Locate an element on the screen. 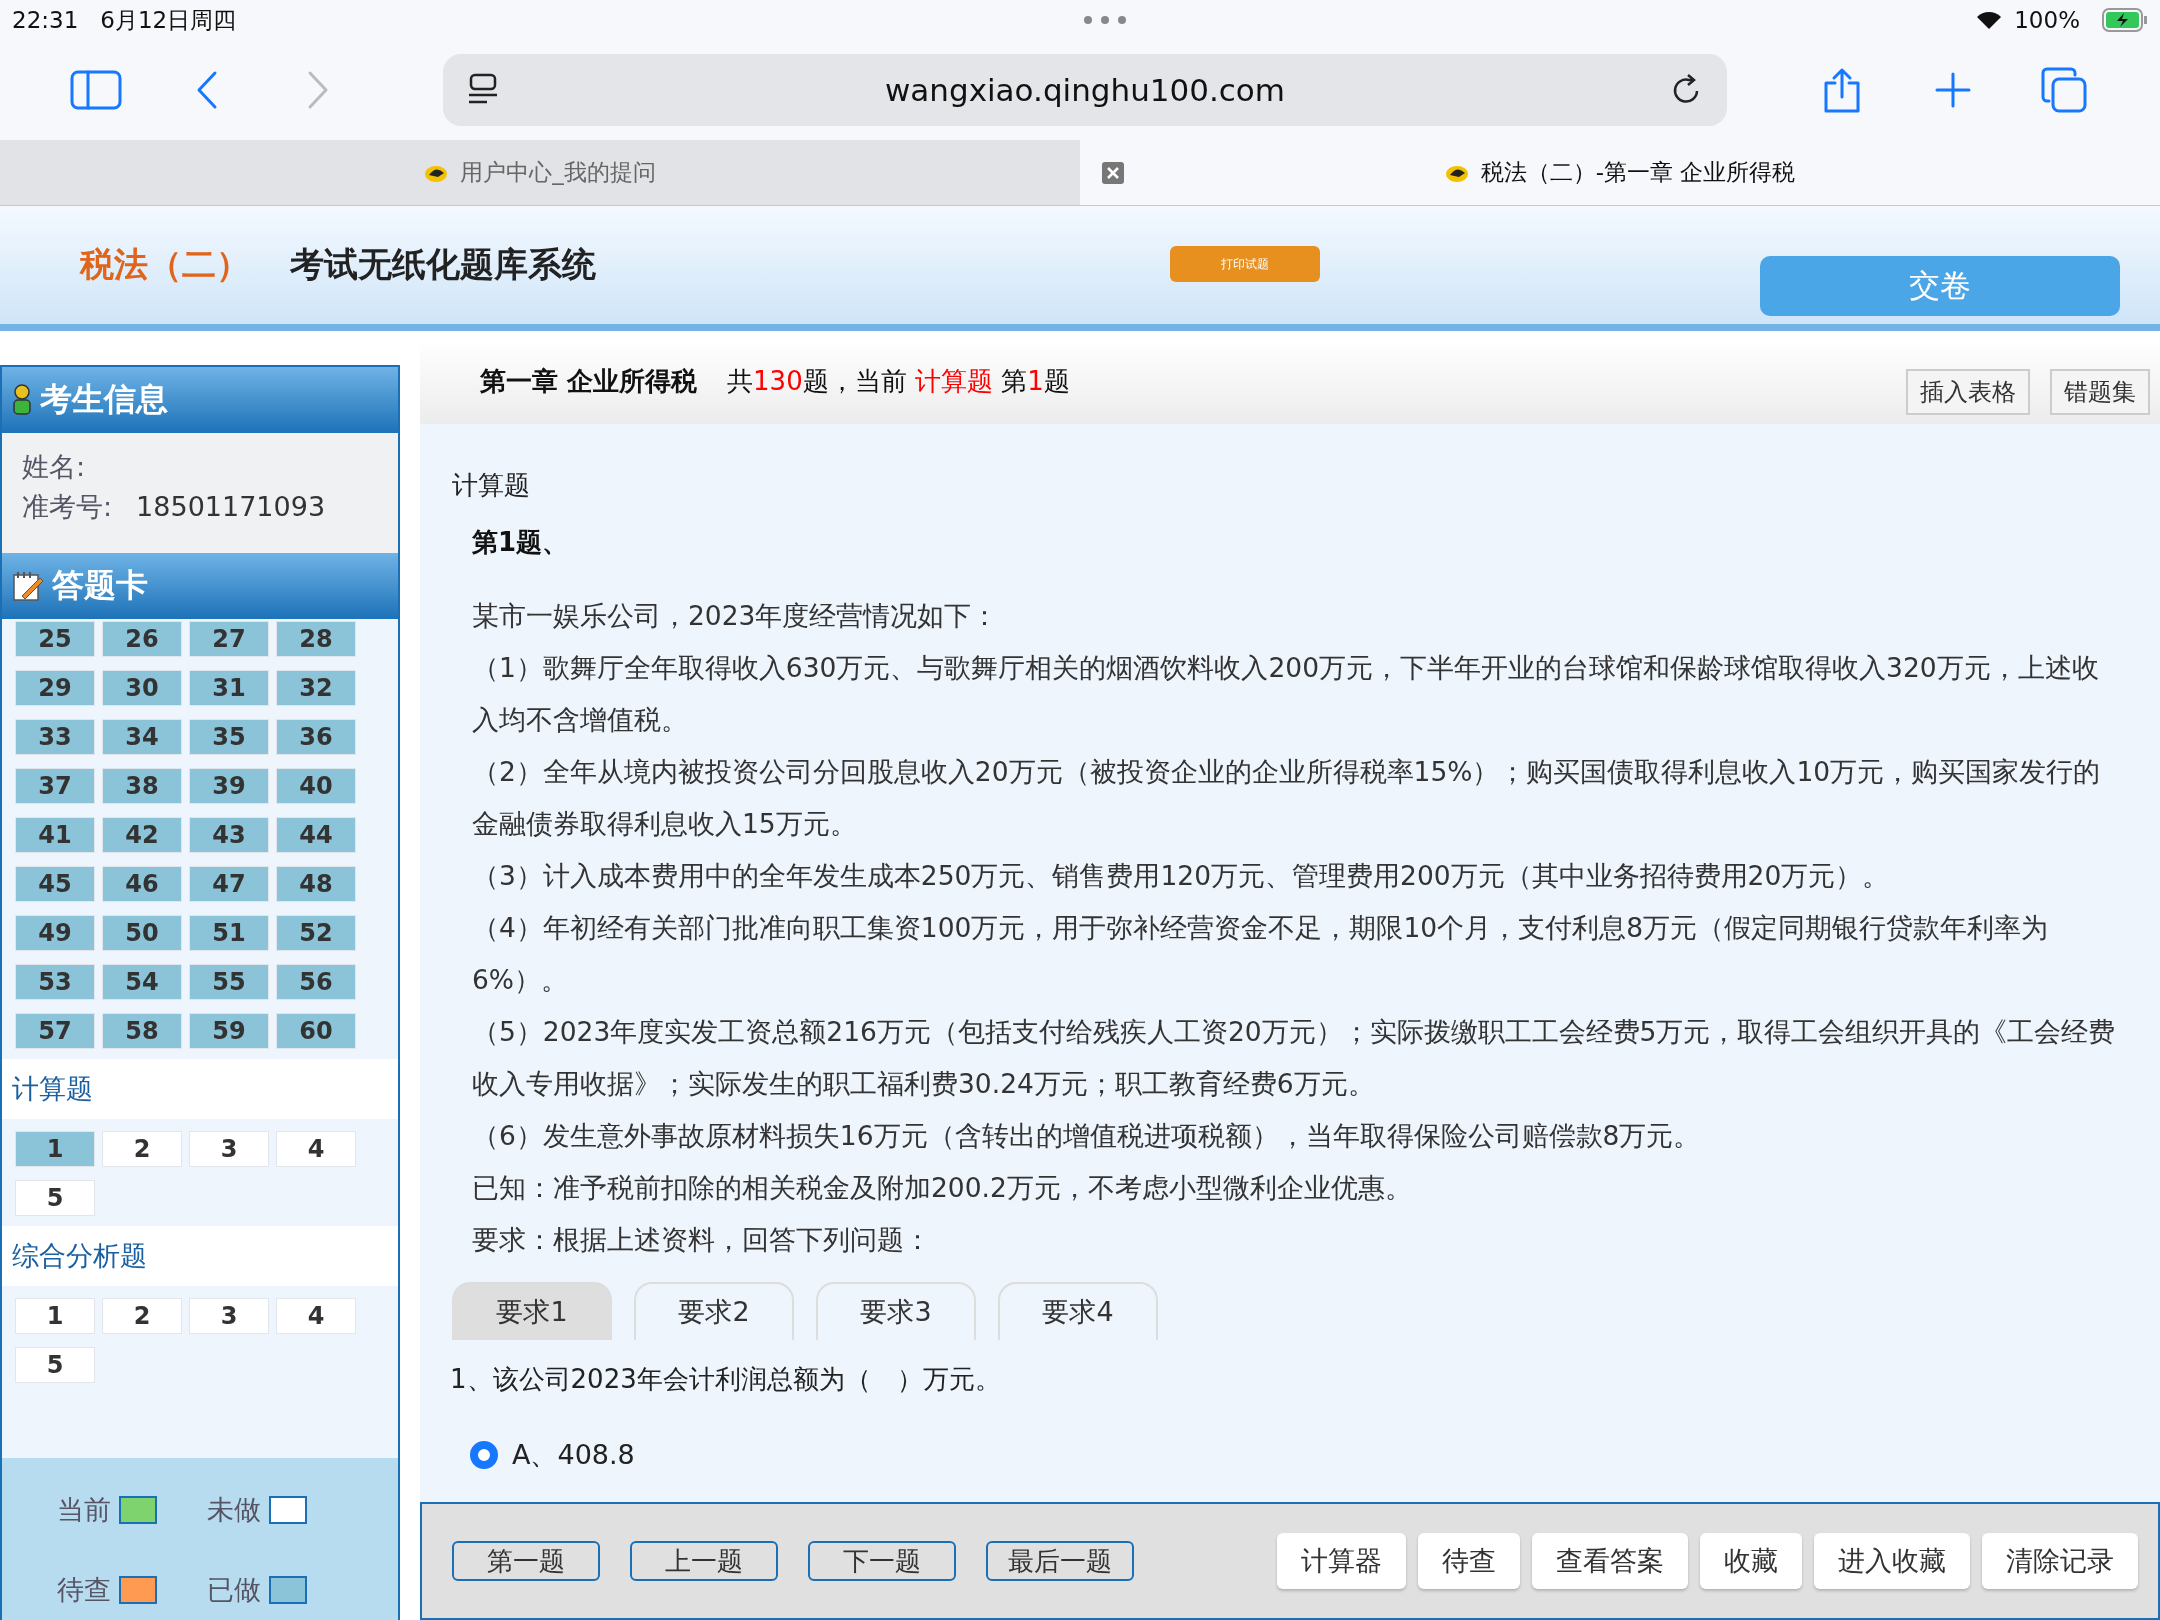 The image size is (2160, 1620). question-number: 51 is located at coordinates (229, 933).